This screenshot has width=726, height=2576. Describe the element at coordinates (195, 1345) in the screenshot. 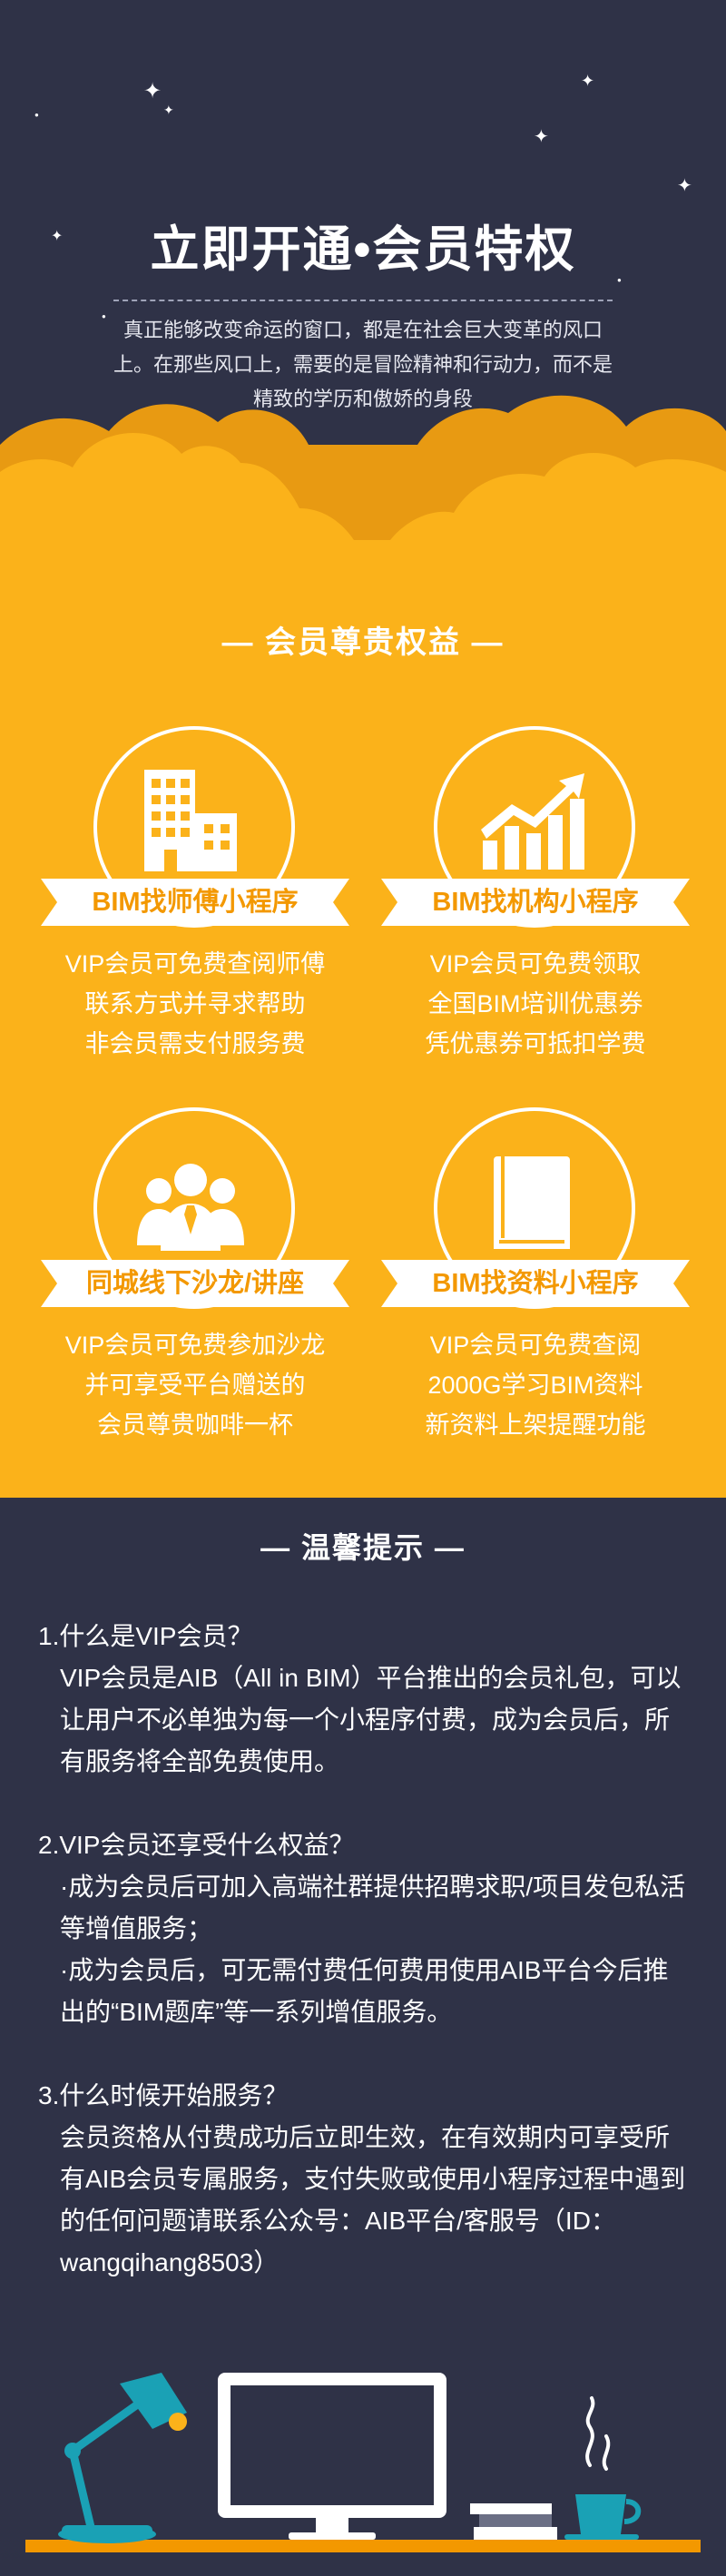

I see `card-line: VIP会员可免费参加沙龙` at that location.